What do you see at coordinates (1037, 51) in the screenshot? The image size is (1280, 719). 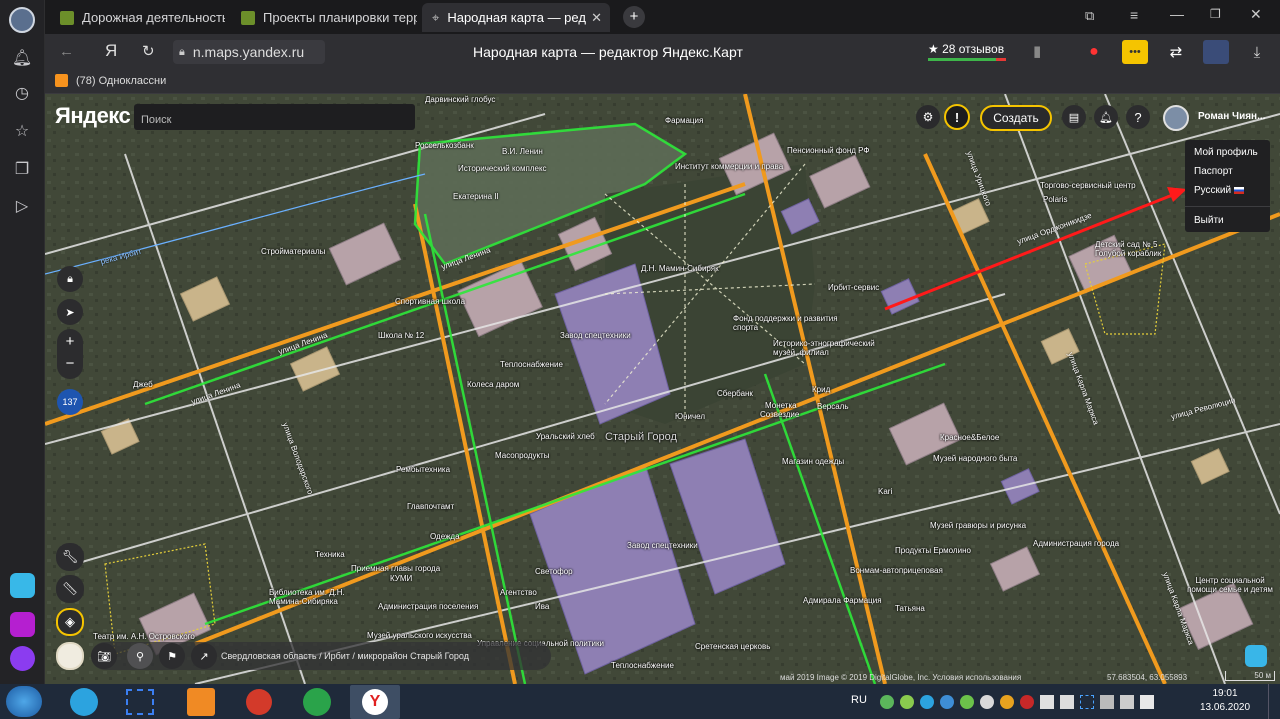 I see `bookmark-icon: ▮` at bounding box center [1037, 51].